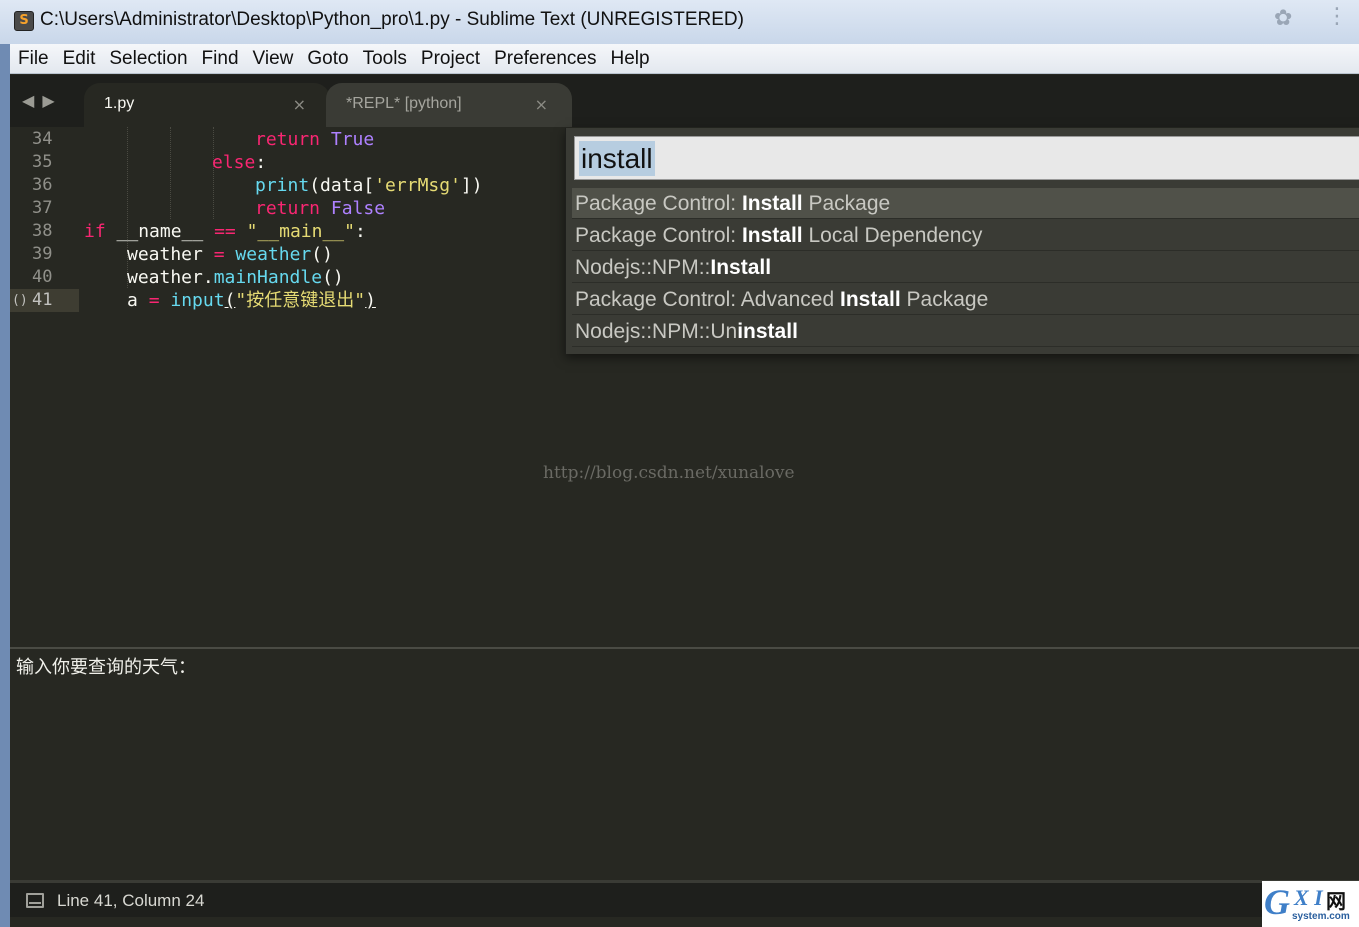  Describe the element at coordinates (42, 254) in the screenshot. I see `line-number: 39` at that location.